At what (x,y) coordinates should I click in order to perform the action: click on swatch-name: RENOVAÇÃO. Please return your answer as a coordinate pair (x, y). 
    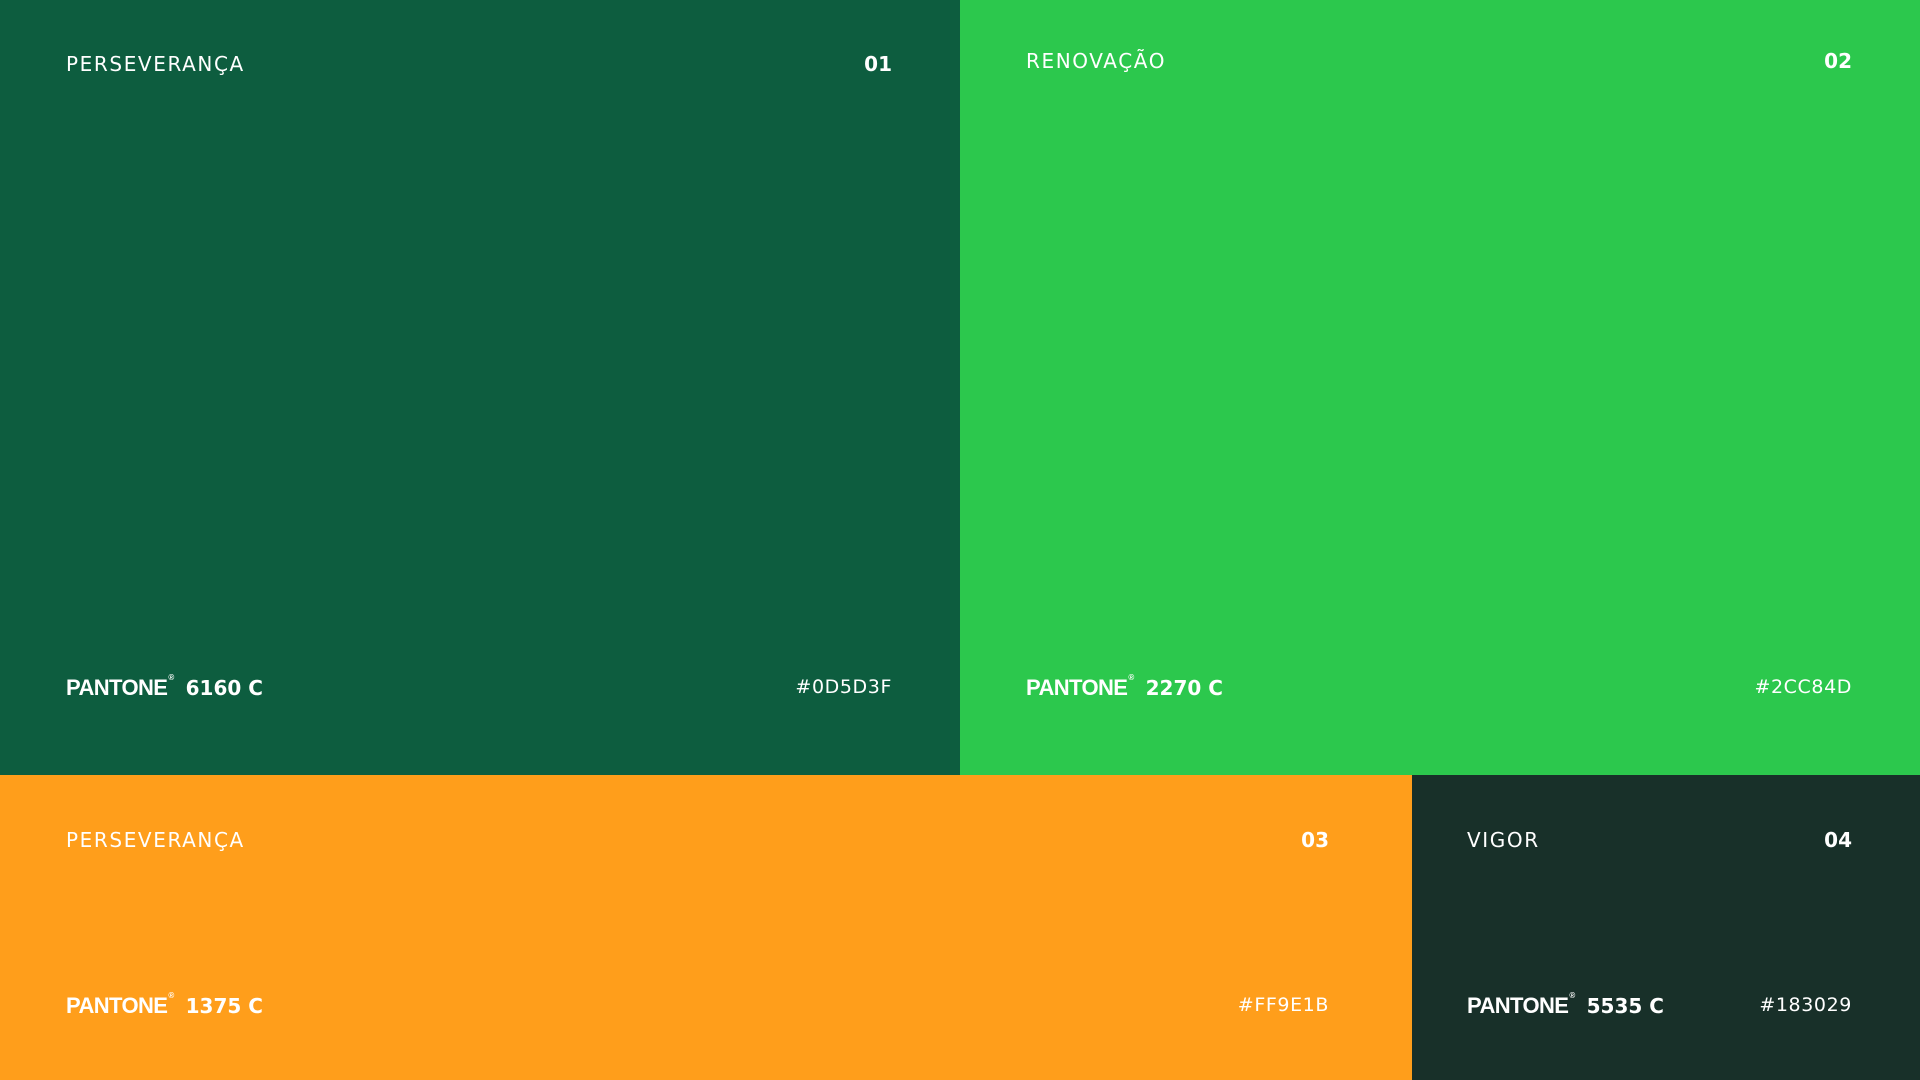
    Looking at the image, I should click on (1096, 61).